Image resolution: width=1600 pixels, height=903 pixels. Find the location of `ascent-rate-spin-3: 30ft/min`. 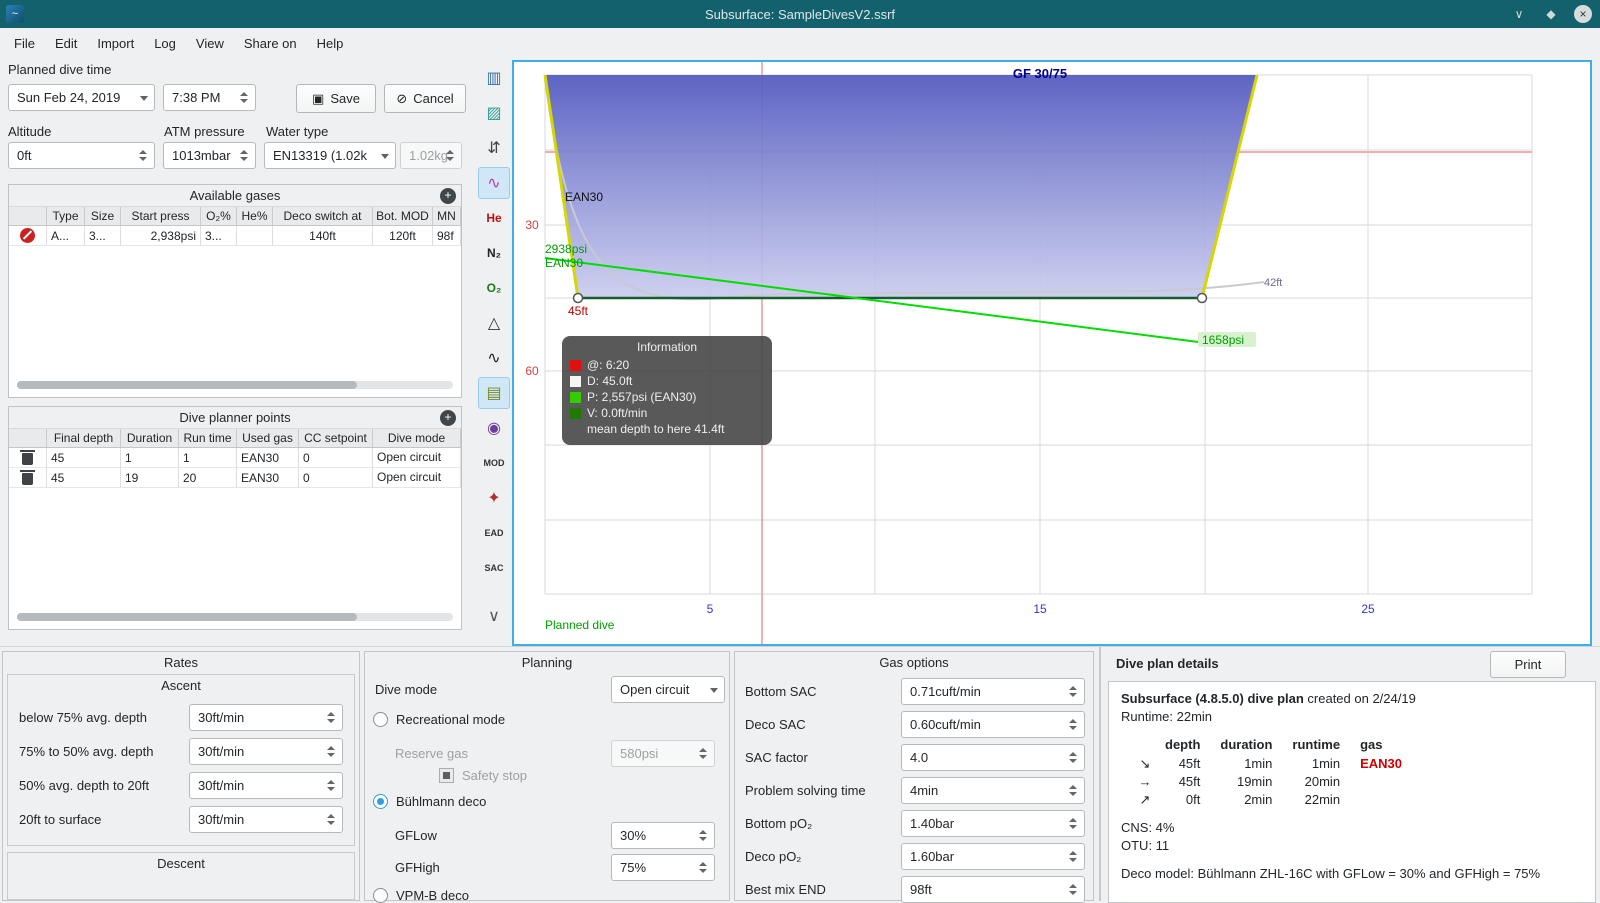

ascent-rate-spin-3: 30ft/min is located at coordinates (266, 785).